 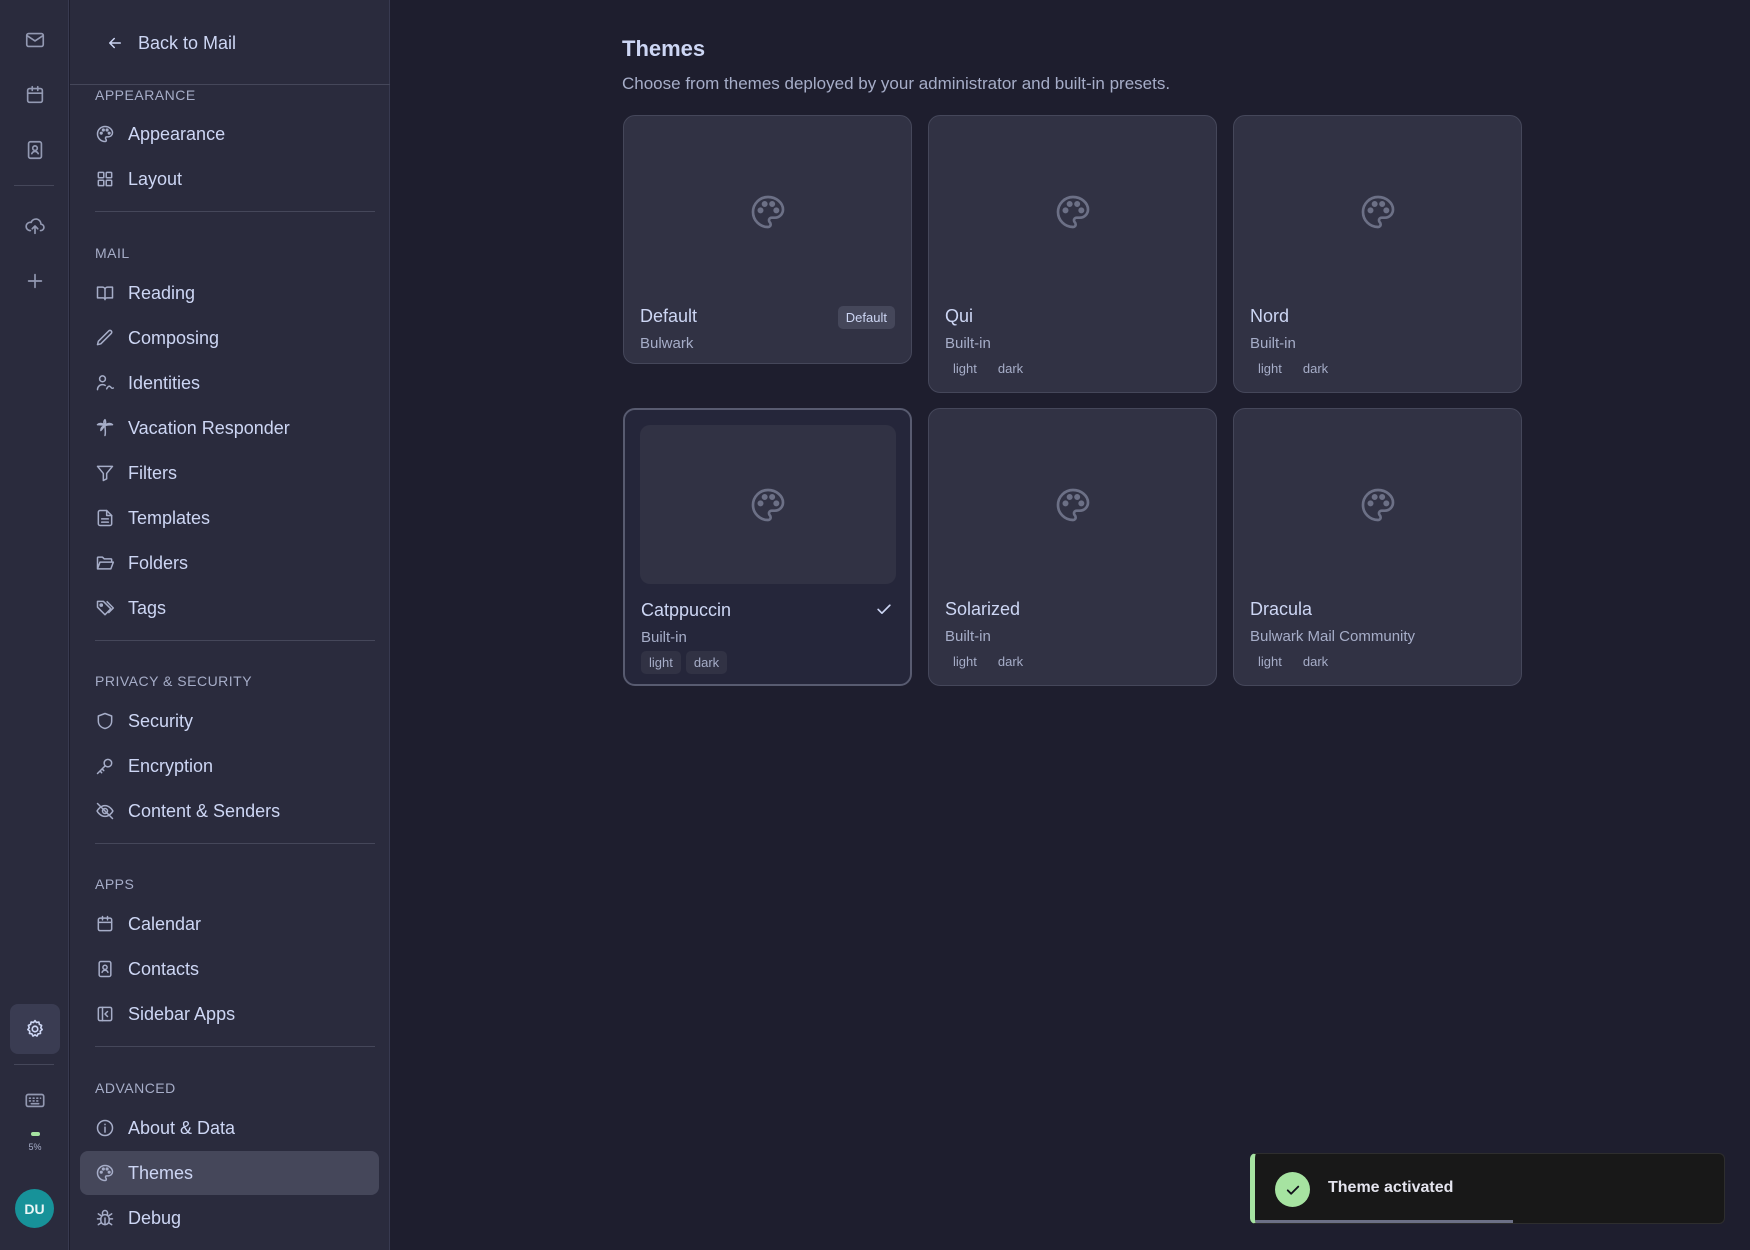 I want to click on sidebar-item-label: Tags, so click(x=147, y=607).